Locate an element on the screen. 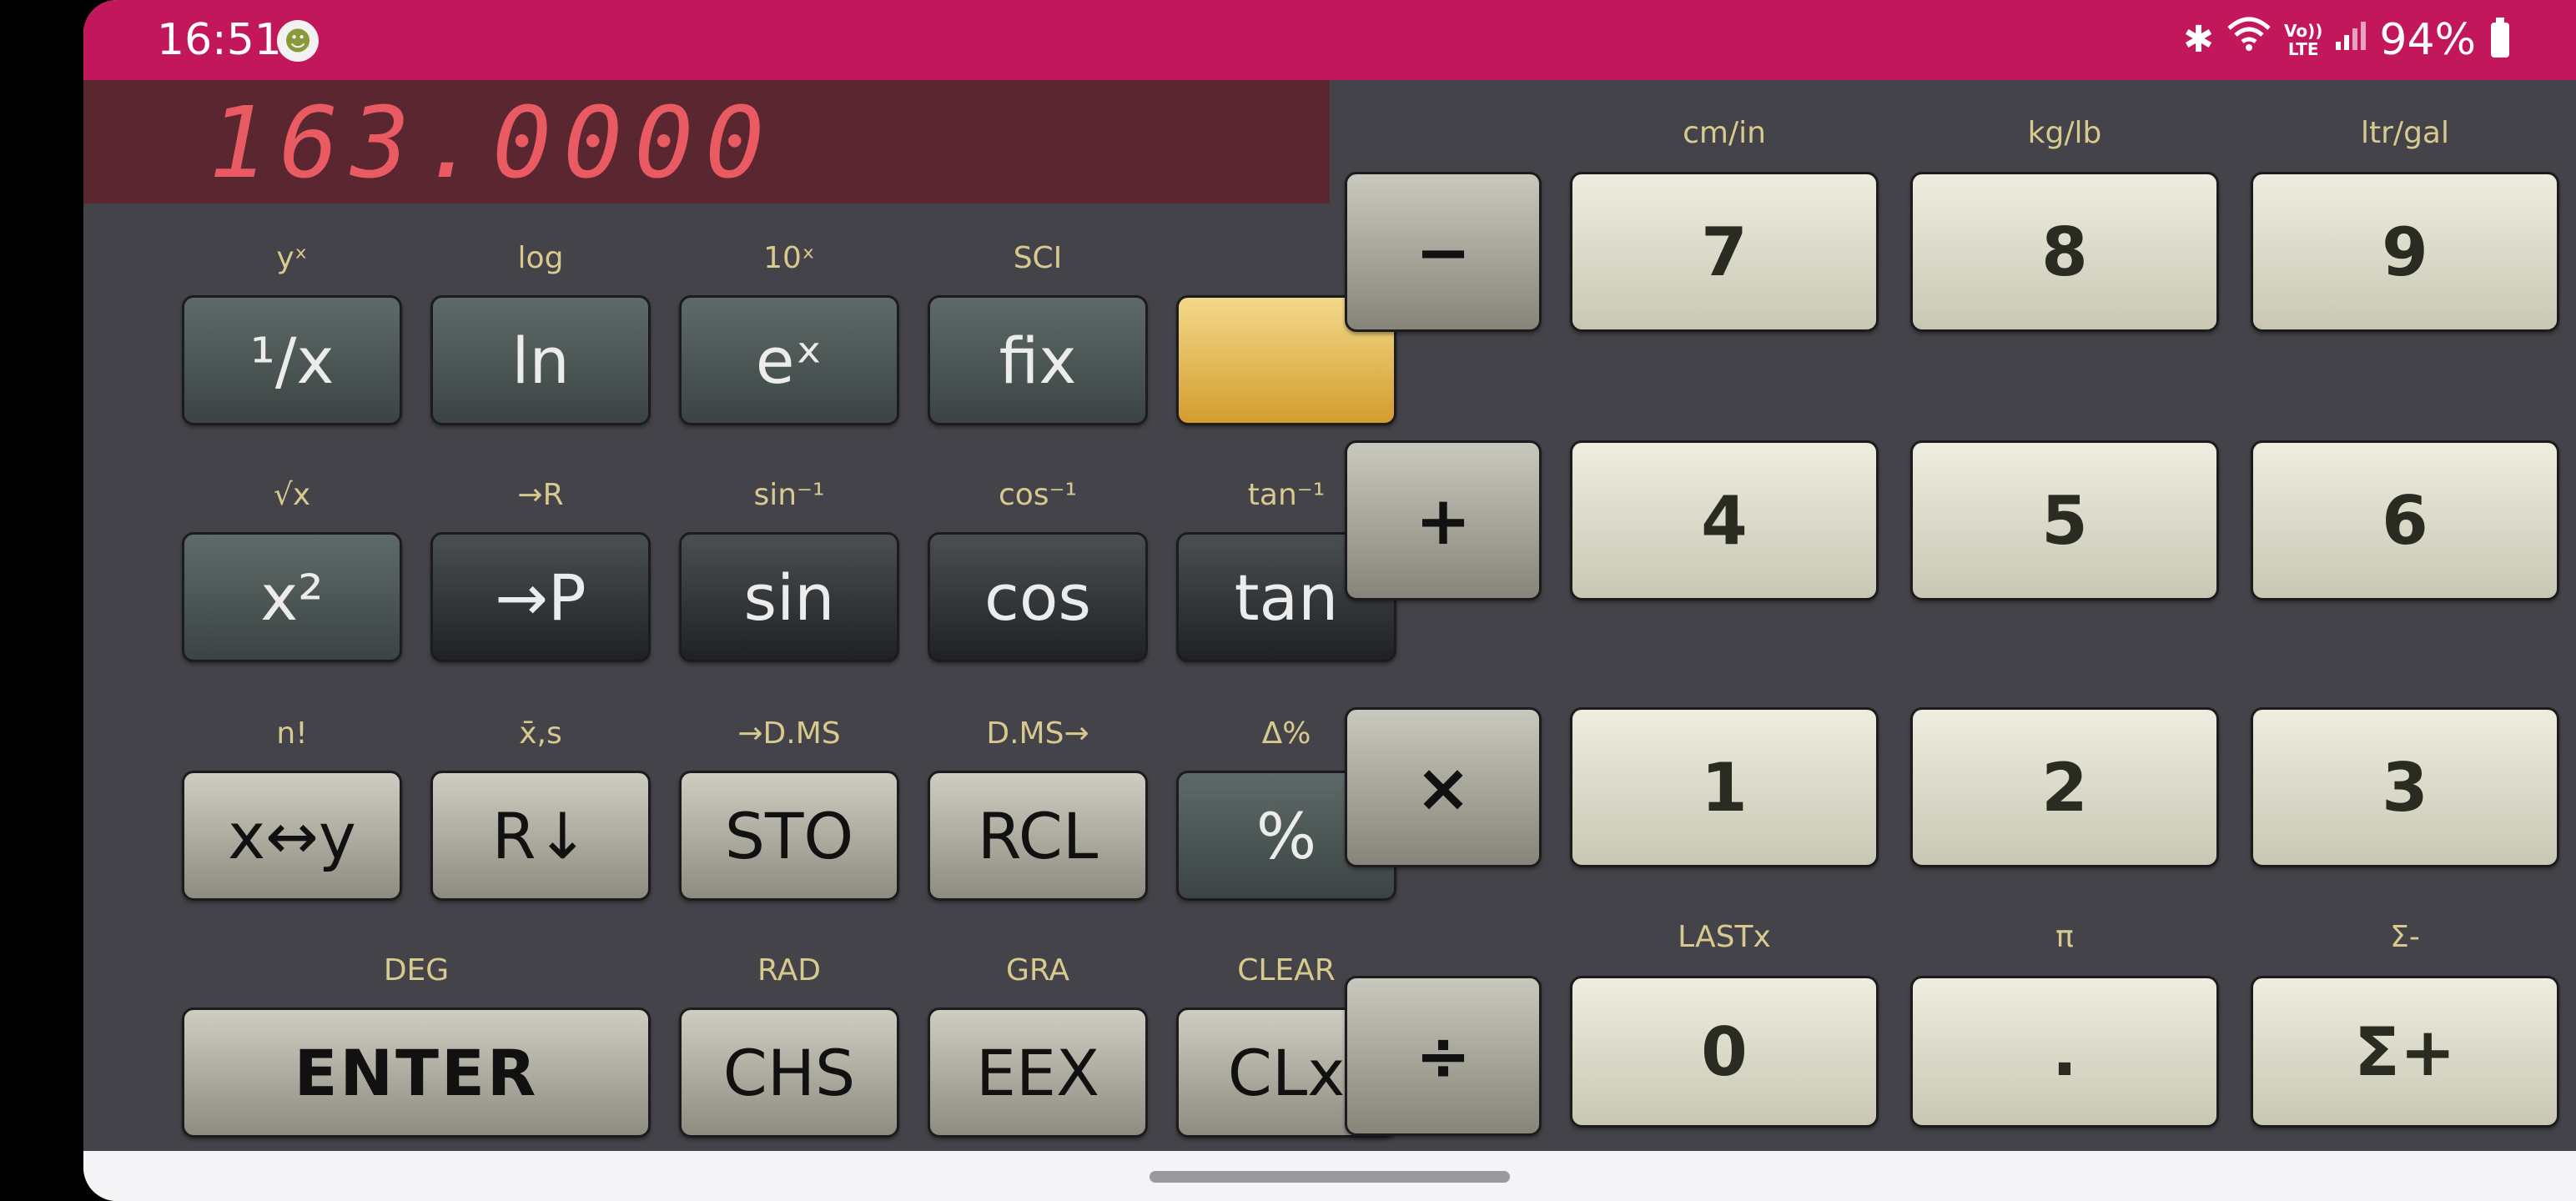  navigation-bar is located at coordinates (1329, 1176).